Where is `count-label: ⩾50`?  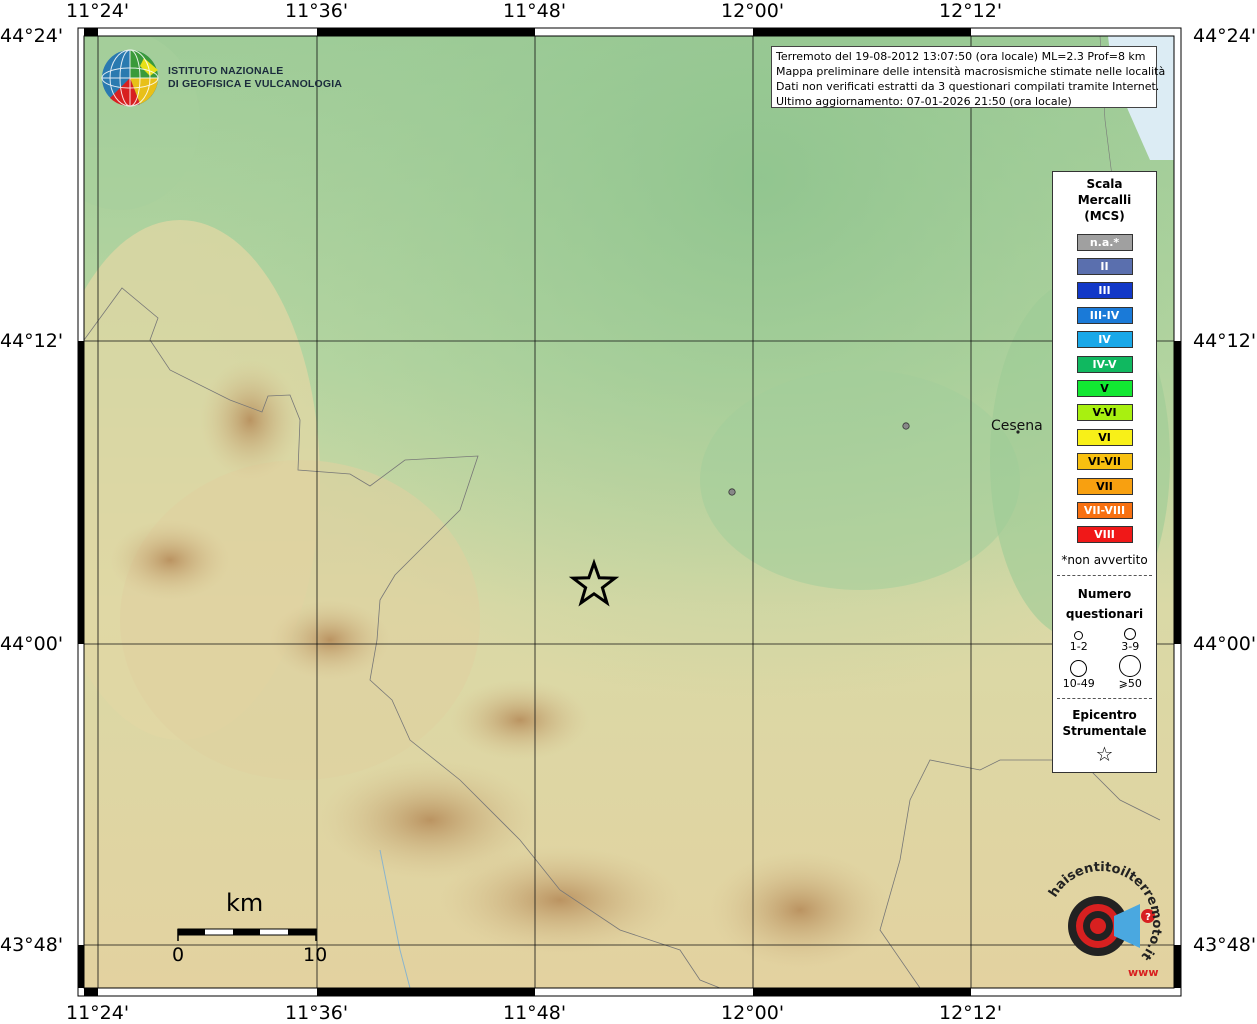 count-label: ⩾50 is located at coordinates (1130, 684).